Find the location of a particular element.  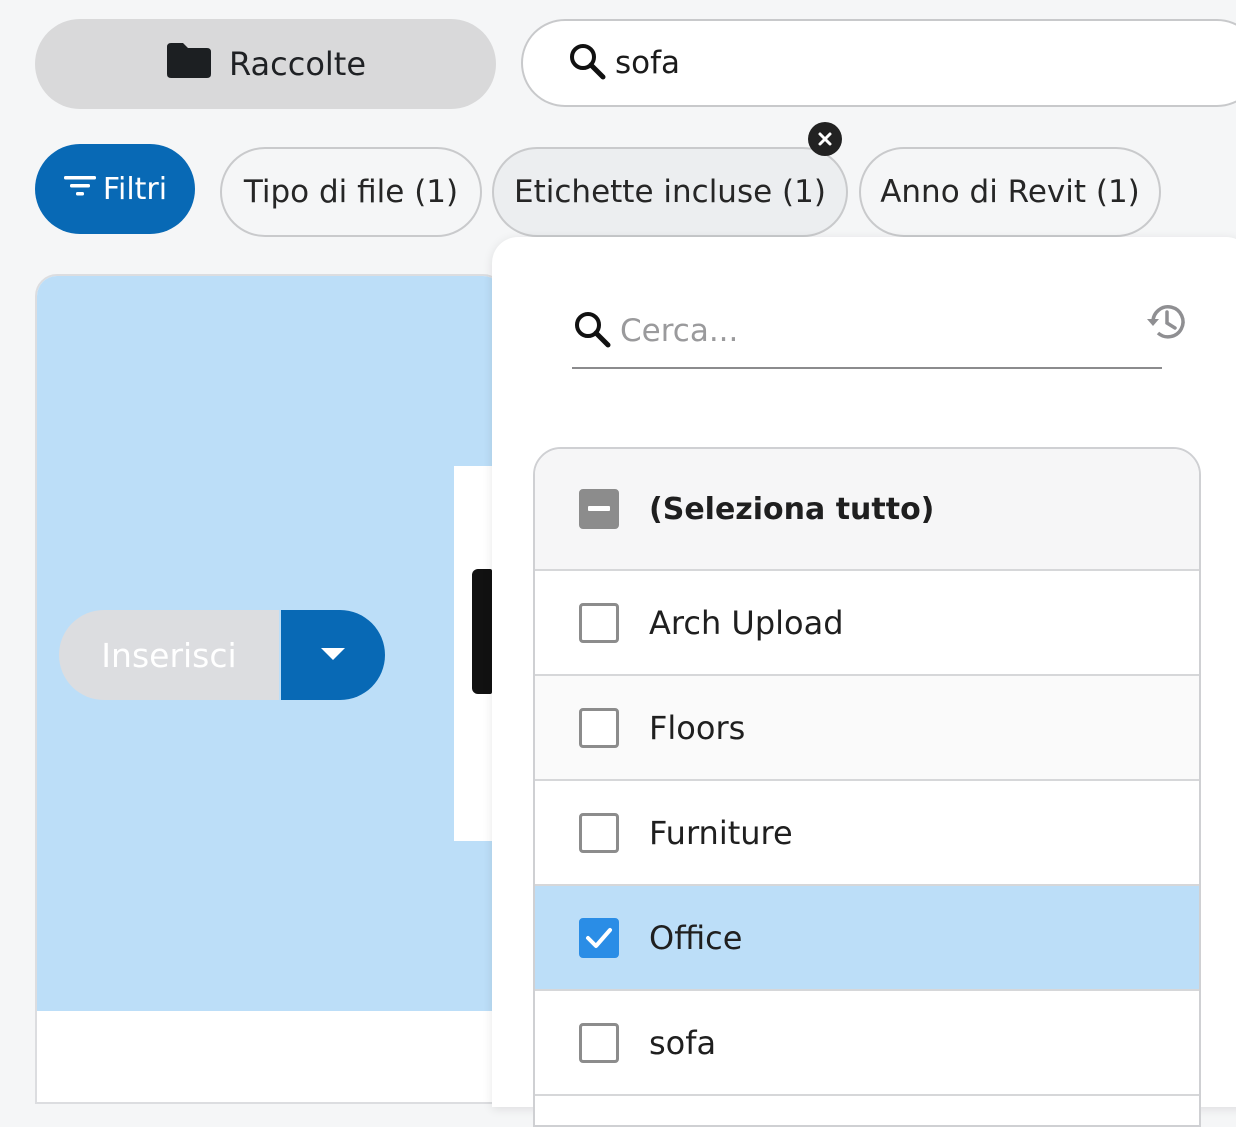

select-all-row: (Seleziona tutto) is located at coordinates (867, 510).